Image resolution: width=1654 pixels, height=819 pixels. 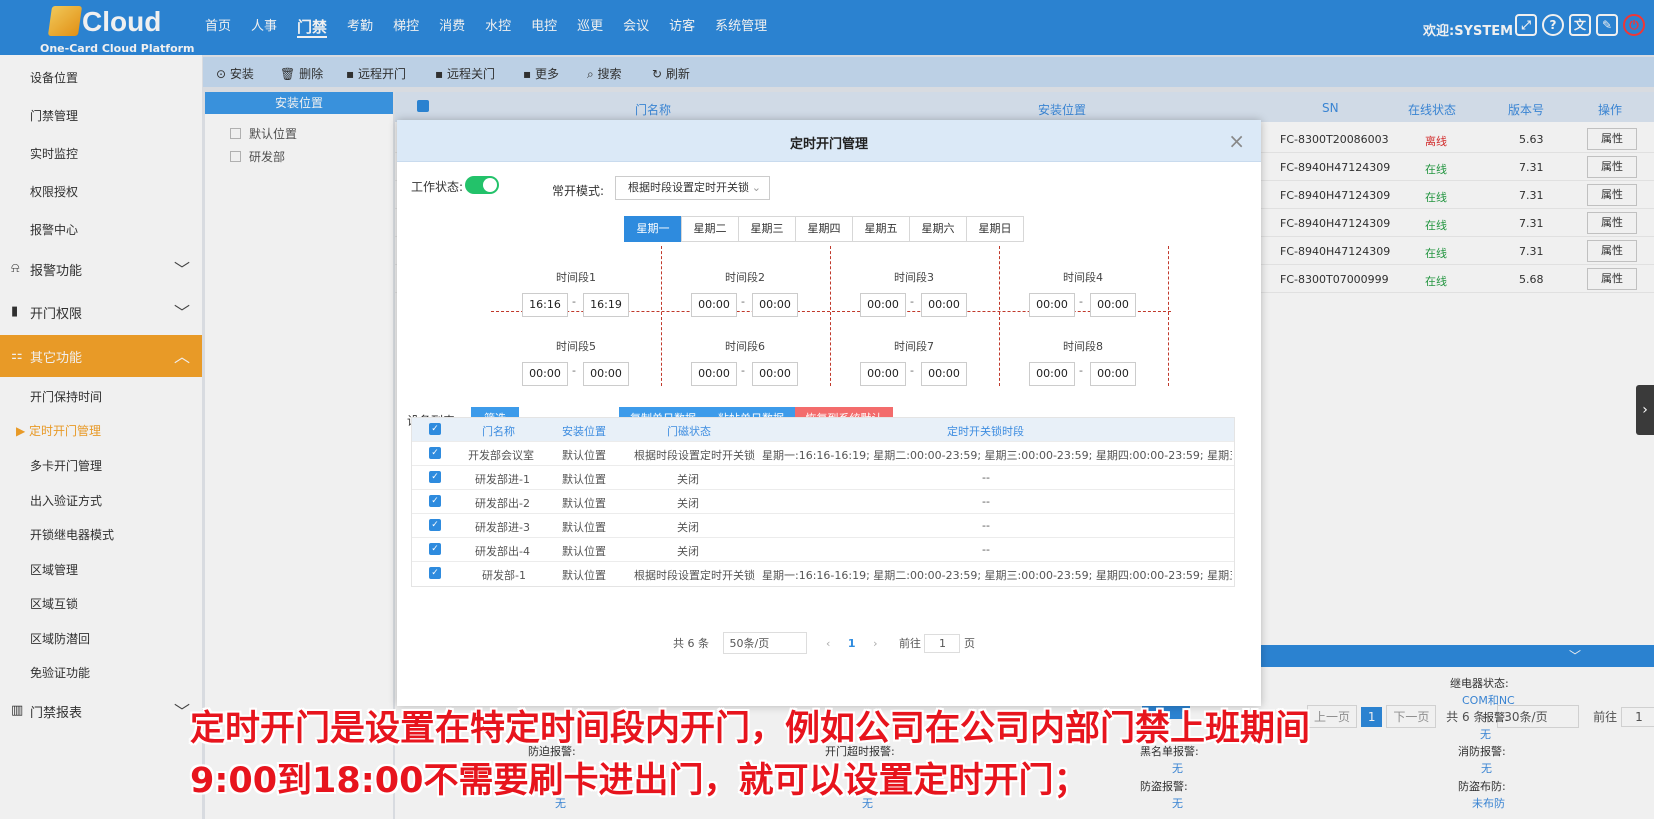 I want to click on segment-3-label: 时间段3, so click(x=914, y=277).